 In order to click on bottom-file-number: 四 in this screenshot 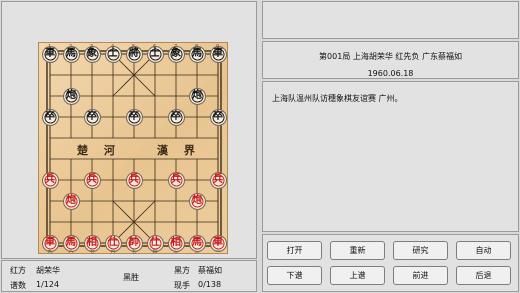, I will do `click(155, 252)`.